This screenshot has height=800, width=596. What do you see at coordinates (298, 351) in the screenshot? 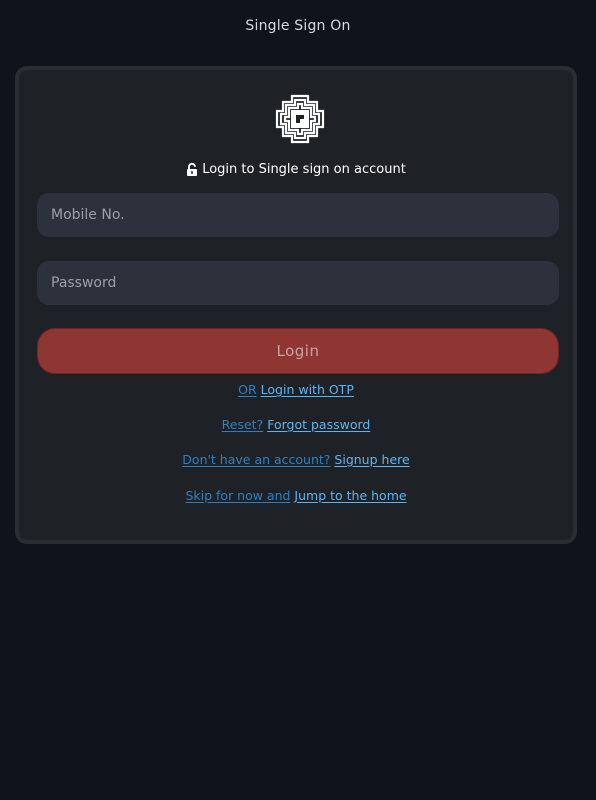
I see `login-button: Login` at bounding box center [298, 351].